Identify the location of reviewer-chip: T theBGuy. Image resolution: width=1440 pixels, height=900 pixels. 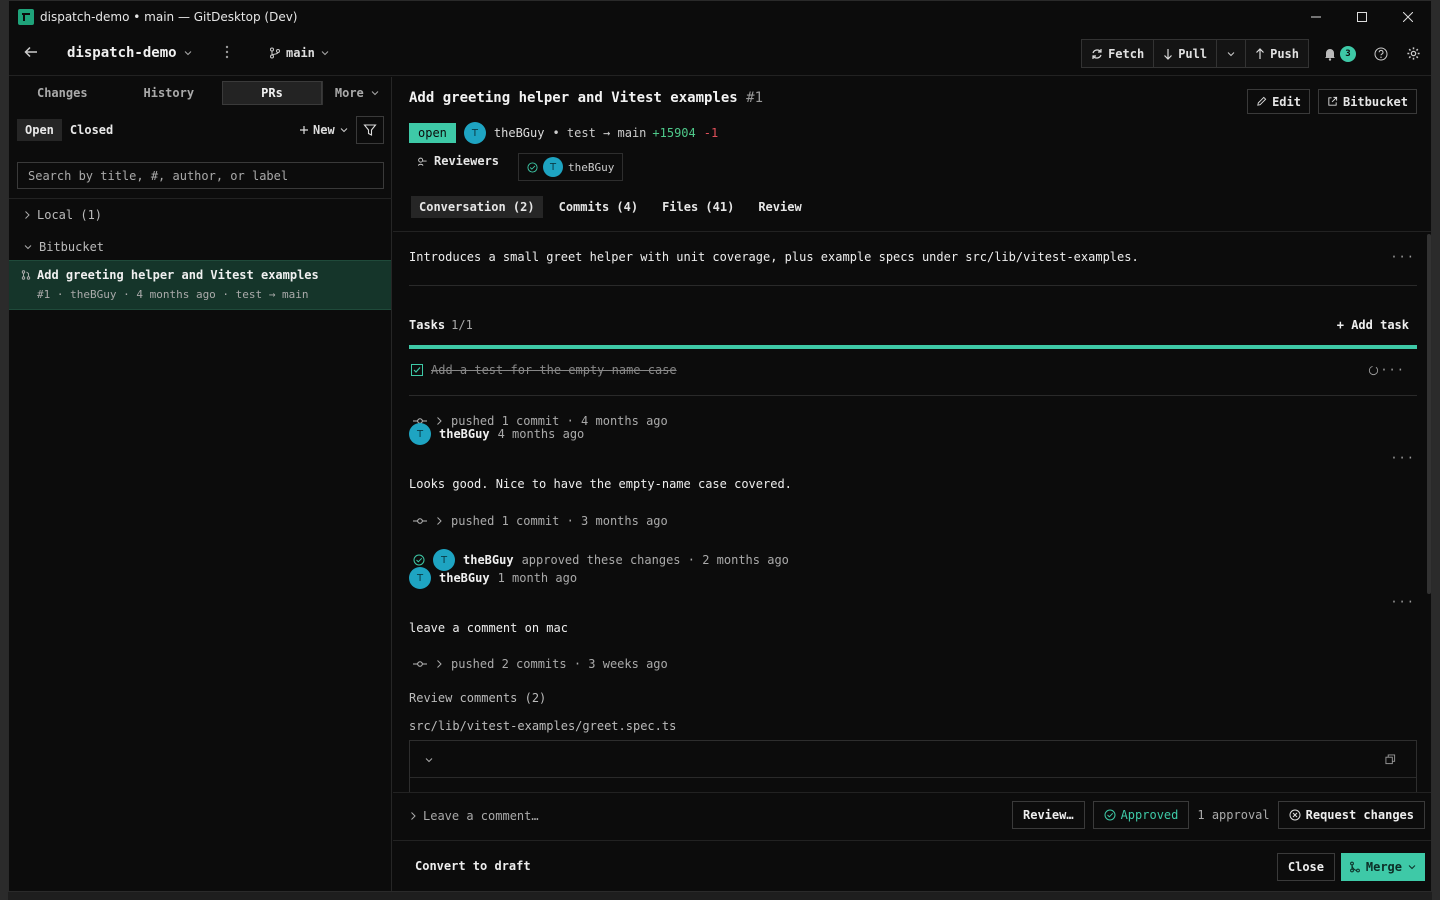
(571, 167).